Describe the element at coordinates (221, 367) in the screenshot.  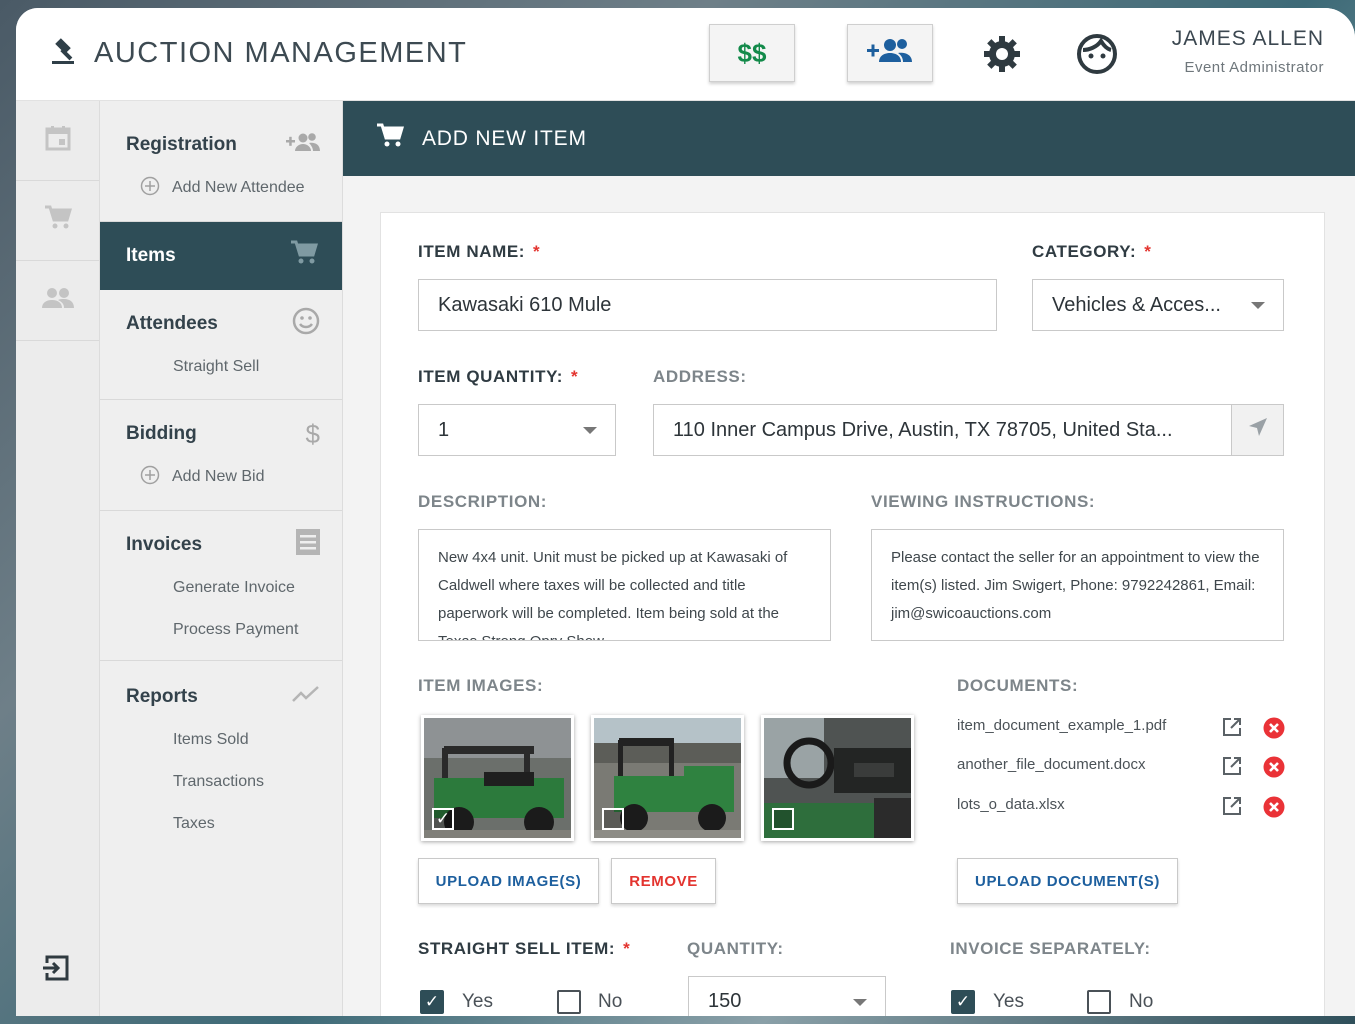
I see `nav-straight-sell: Straight Sell` at that location.